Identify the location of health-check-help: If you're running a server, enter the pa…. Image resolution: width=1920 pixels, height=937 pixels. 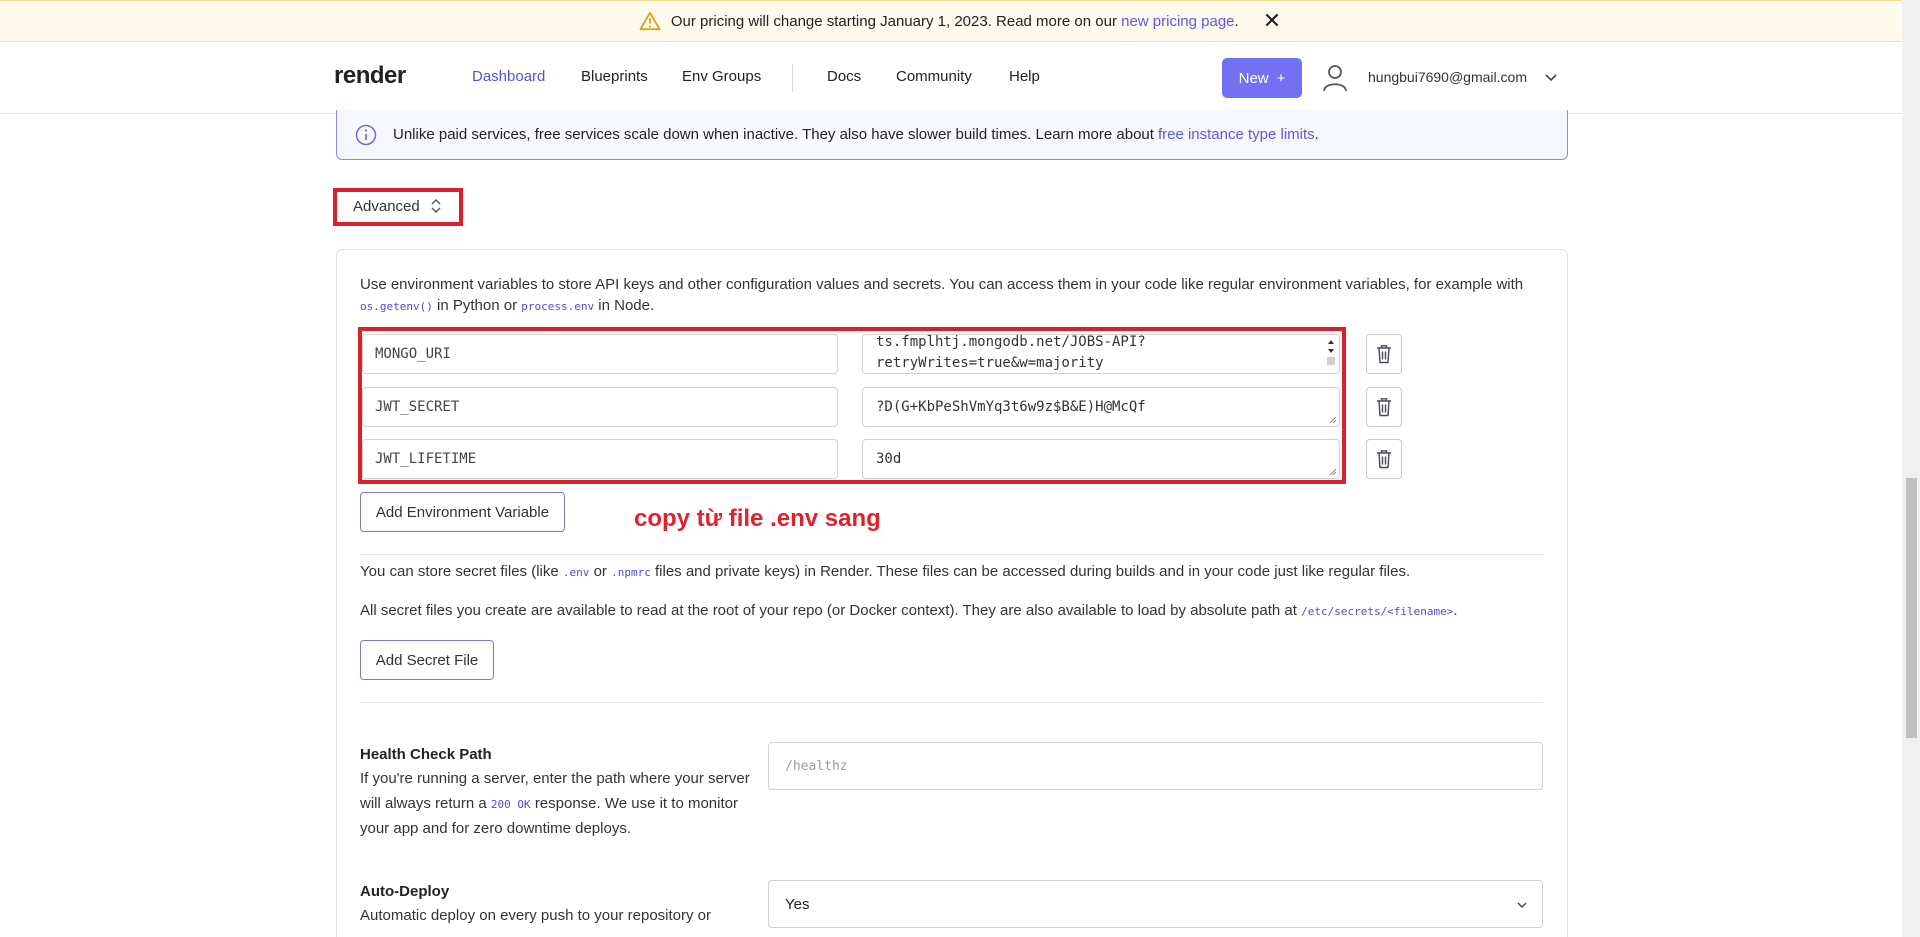
(555, 804).